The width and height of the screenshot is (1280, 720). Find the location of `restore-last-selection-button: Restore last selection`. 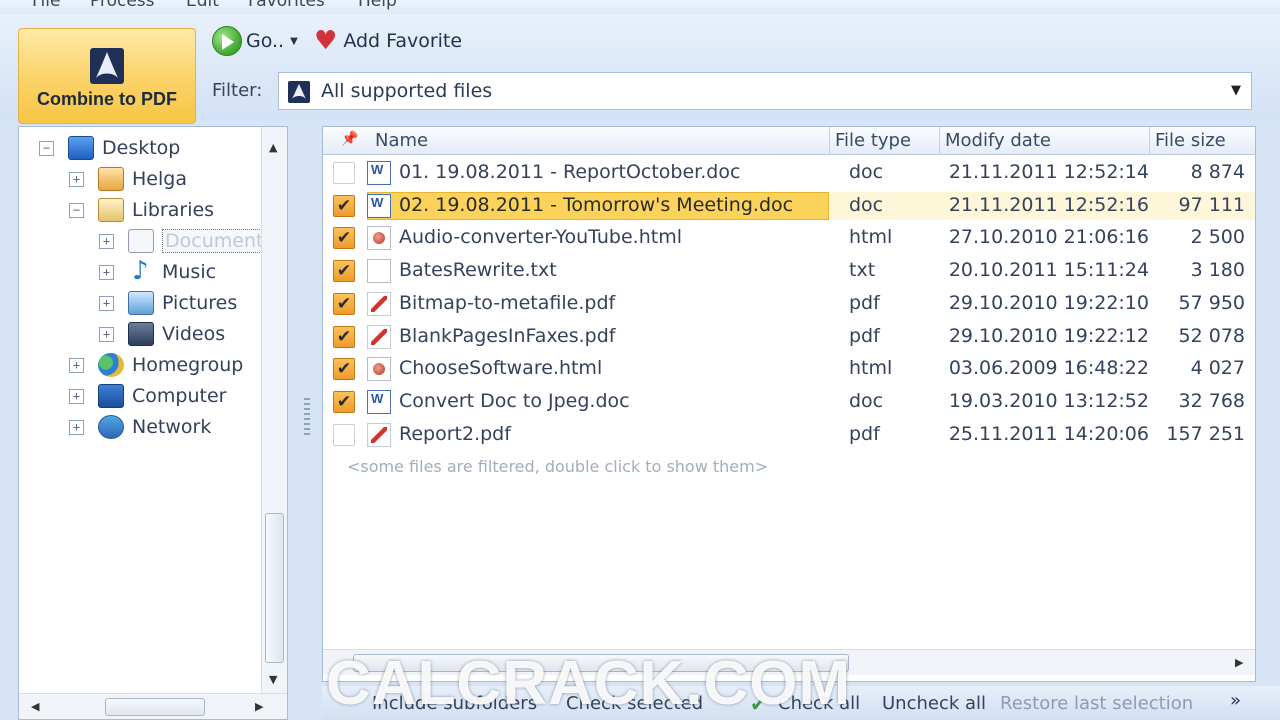

restore-last-selection-button: Restore last selection is located at coordinates (1096, 703).